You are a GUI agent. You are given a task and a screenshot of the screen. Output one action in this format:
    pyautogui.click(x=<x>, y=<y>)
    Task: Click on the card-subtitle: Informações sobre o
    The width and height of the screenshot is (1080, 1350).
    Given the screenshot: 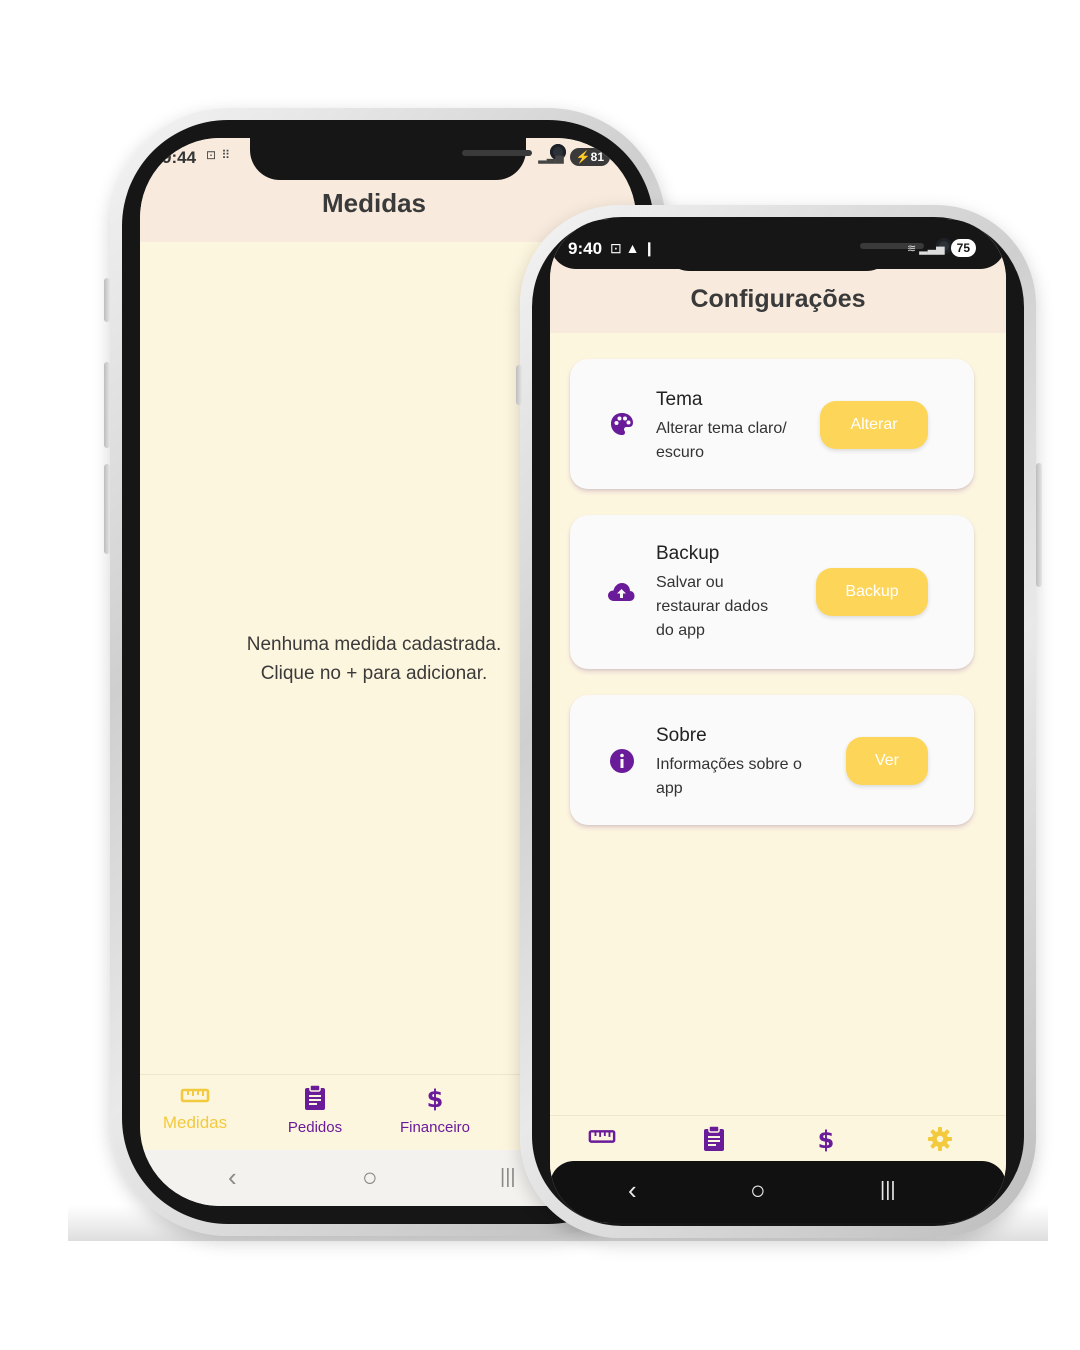 What is the action you would take?
    pyautogui.click(x=729, y=764)
    